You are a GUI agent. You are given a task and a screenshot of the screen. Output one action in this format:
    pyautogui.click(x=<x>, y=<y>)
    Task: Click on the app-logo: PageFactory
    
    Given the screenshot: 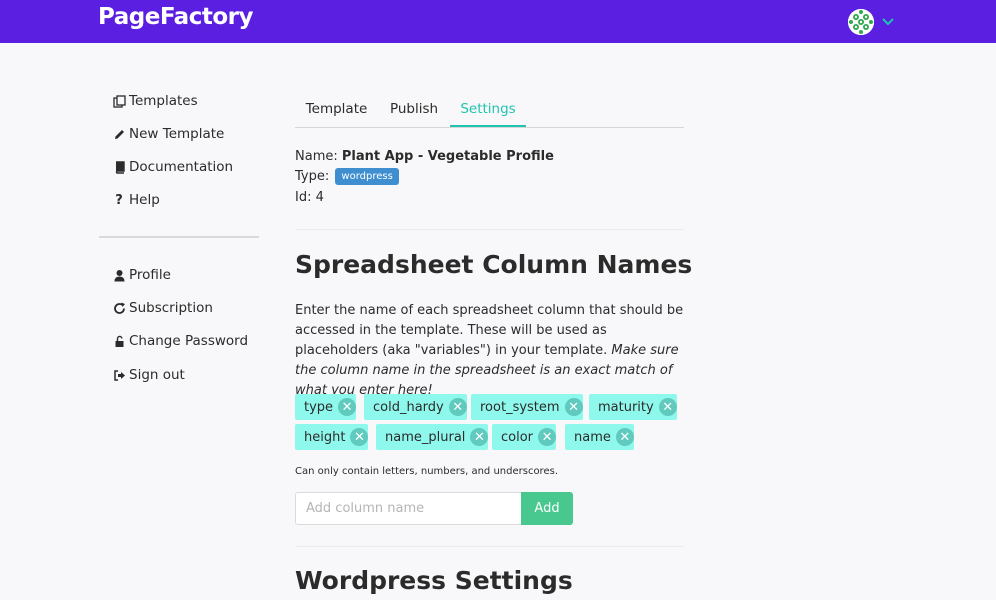 What is the action you would take?
    pyautogui.click(x=175, y=17)
    